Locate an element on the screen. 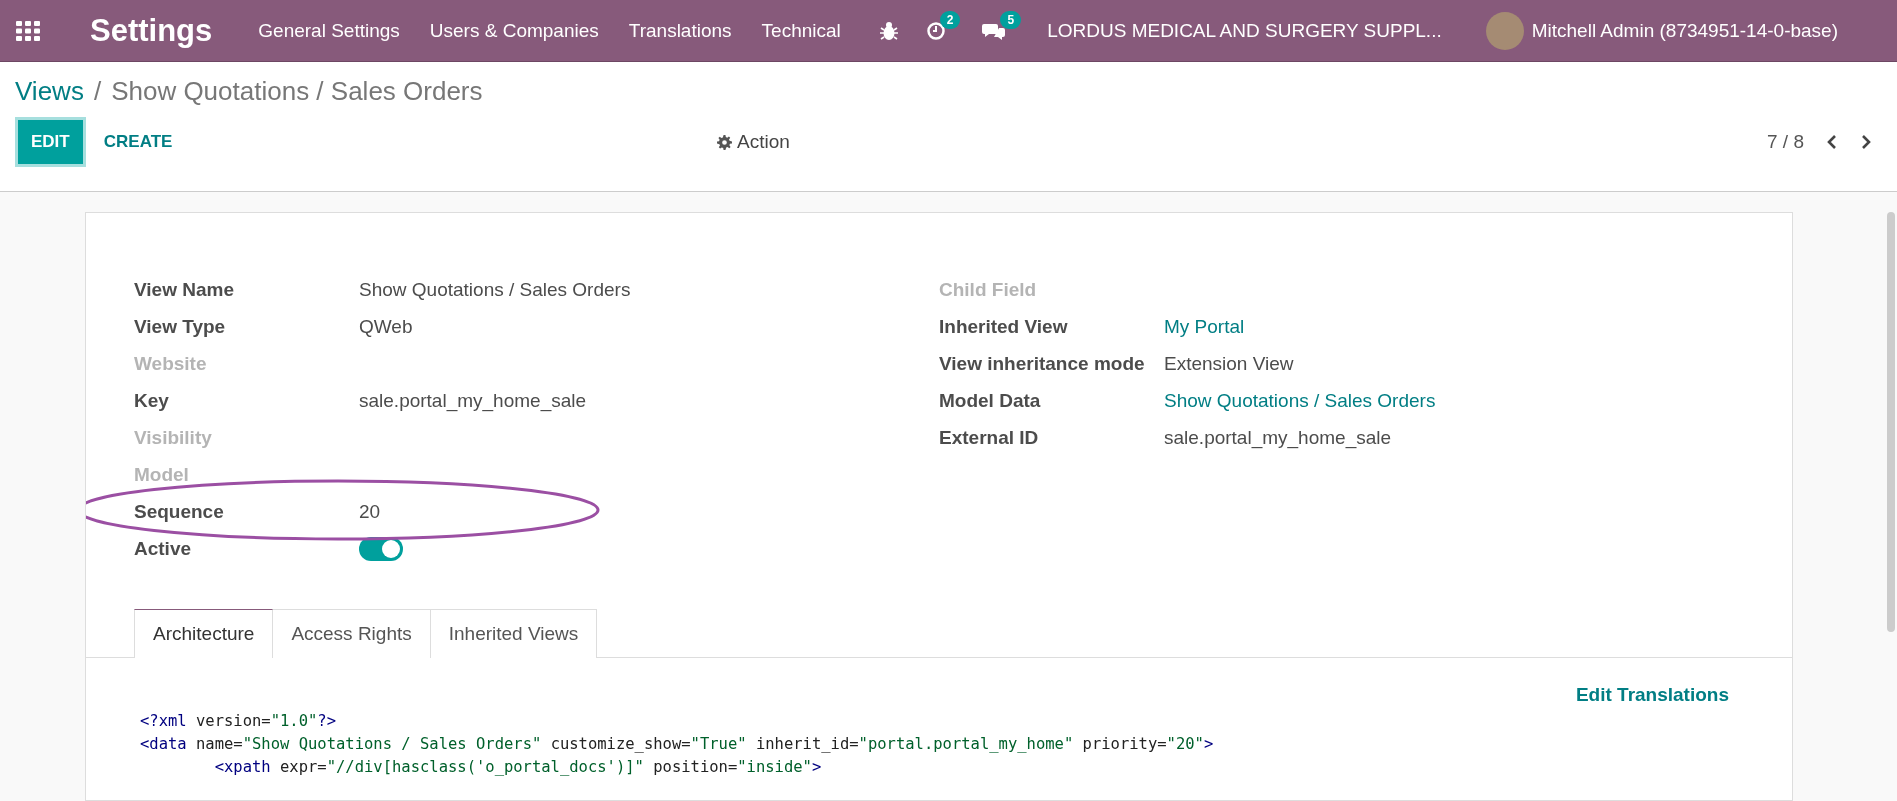 The width and height of the screenshot is (1897, 801). field-label: External ID is located at coordinates (989, 437).